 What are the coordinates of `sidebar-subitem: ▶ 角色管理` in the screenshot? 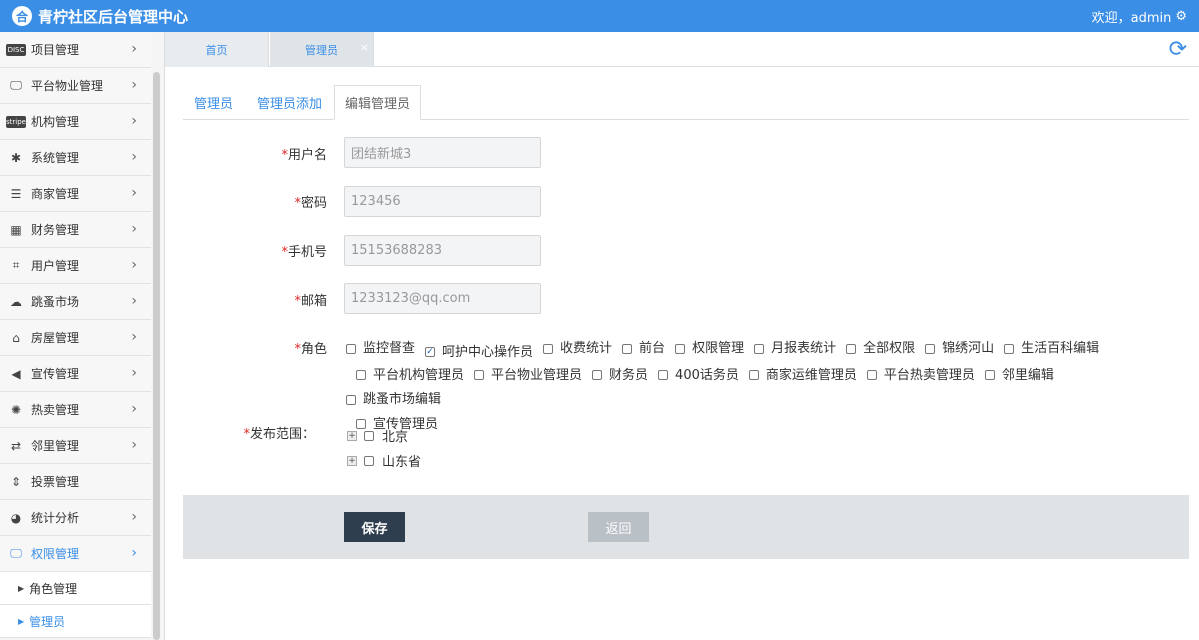 It's located at (75, 588).